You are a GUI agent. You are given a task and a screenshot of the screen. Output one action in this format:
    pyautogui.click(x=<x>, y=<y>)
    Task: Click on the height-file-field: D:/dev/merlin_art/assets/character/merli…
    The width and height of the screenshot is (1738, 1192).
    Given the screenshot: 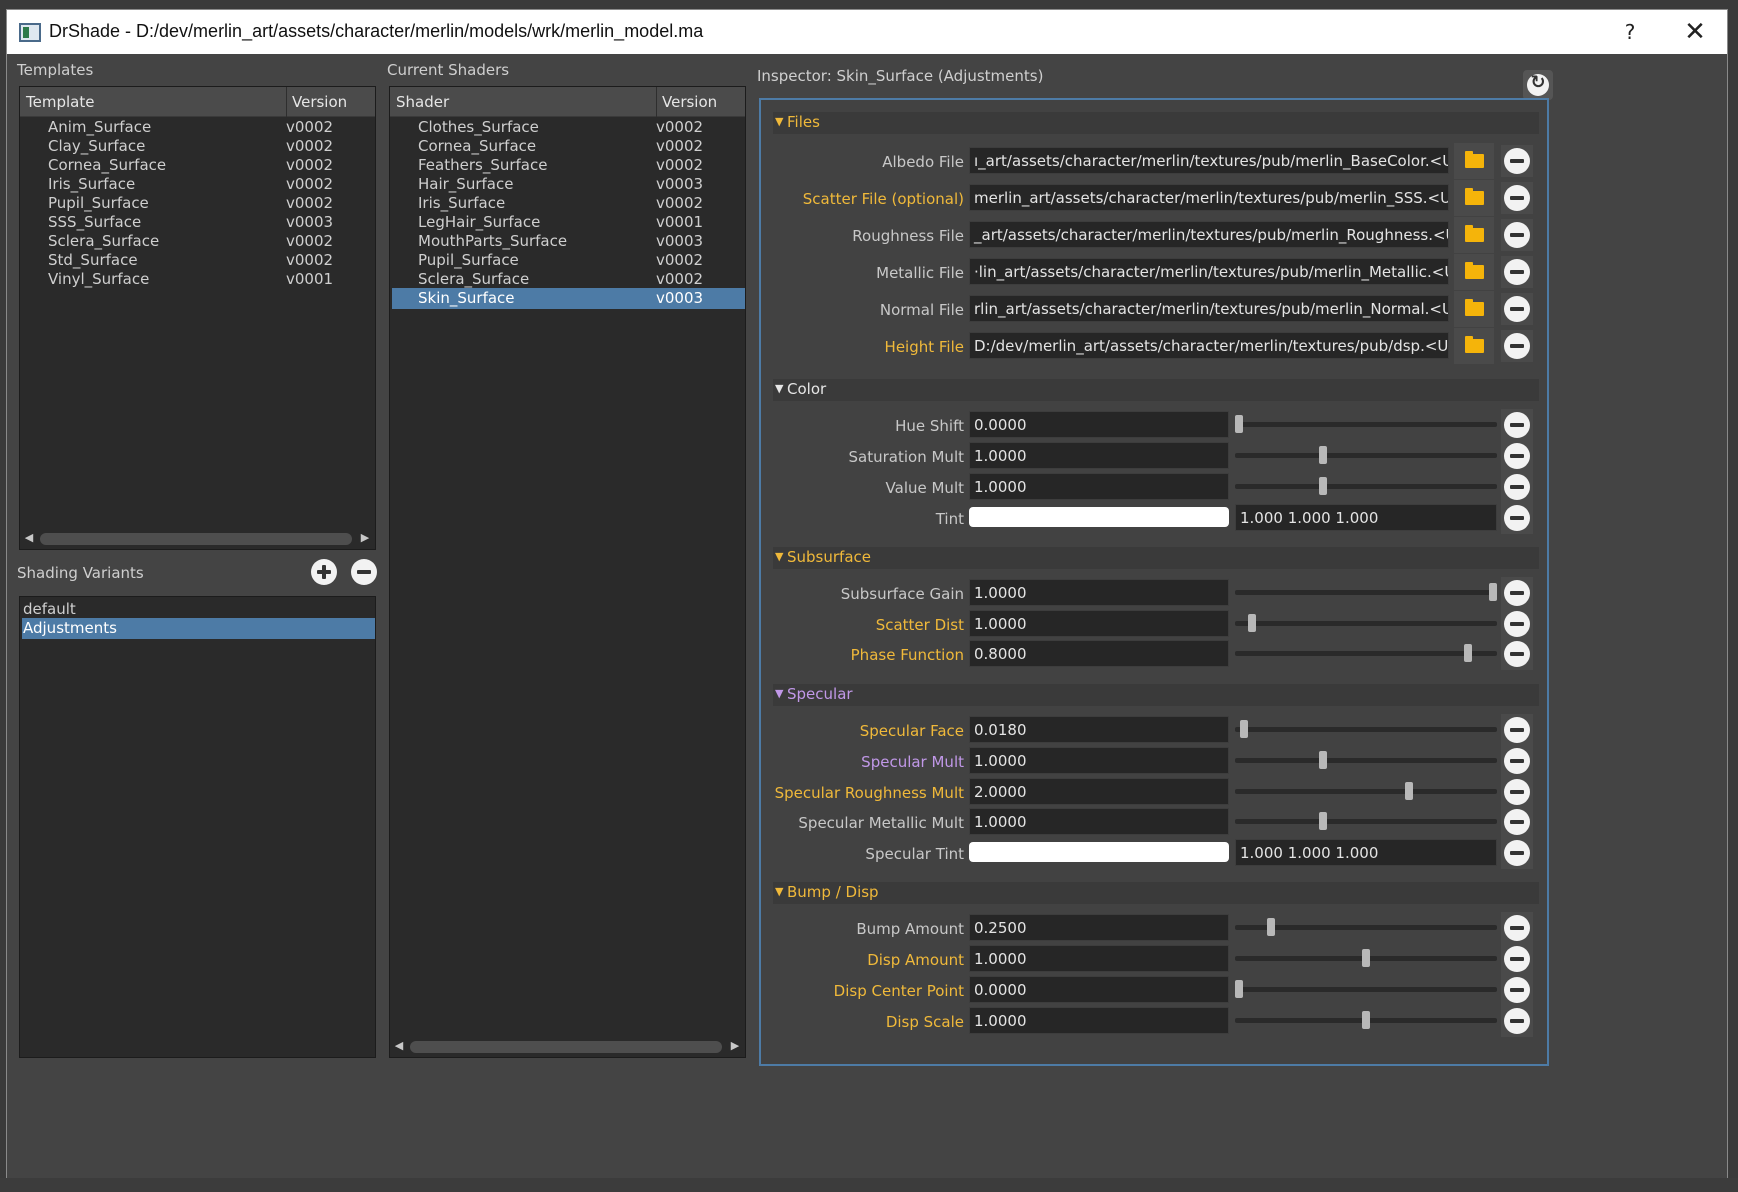 What is the action you would take?
    pyautogui.click(x=1209, y=345)
    